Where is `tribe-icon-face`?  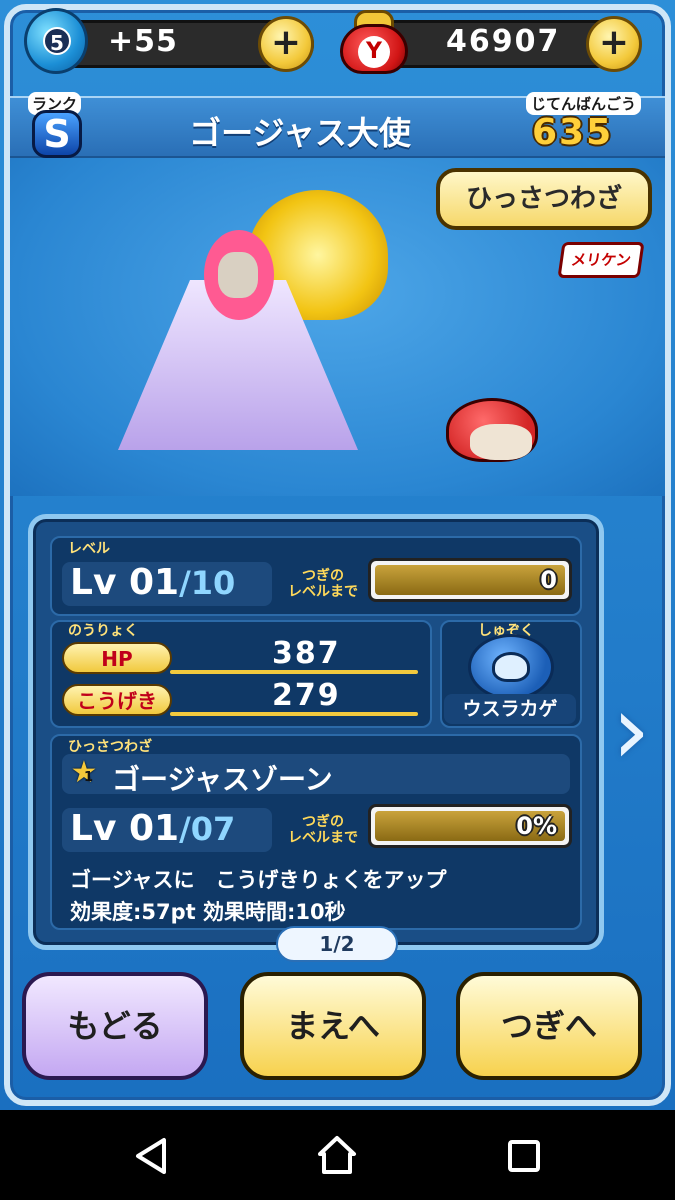
tribe-icon-face is located at coordinates (511, 667).